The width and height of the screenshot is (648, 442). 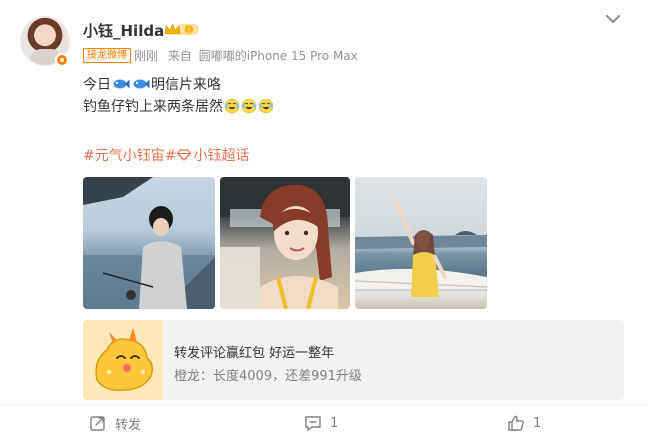 What do you see at coordinates (97, 423) in the screenshot?
I see `repost-icon` at bounding box center [97, 423].